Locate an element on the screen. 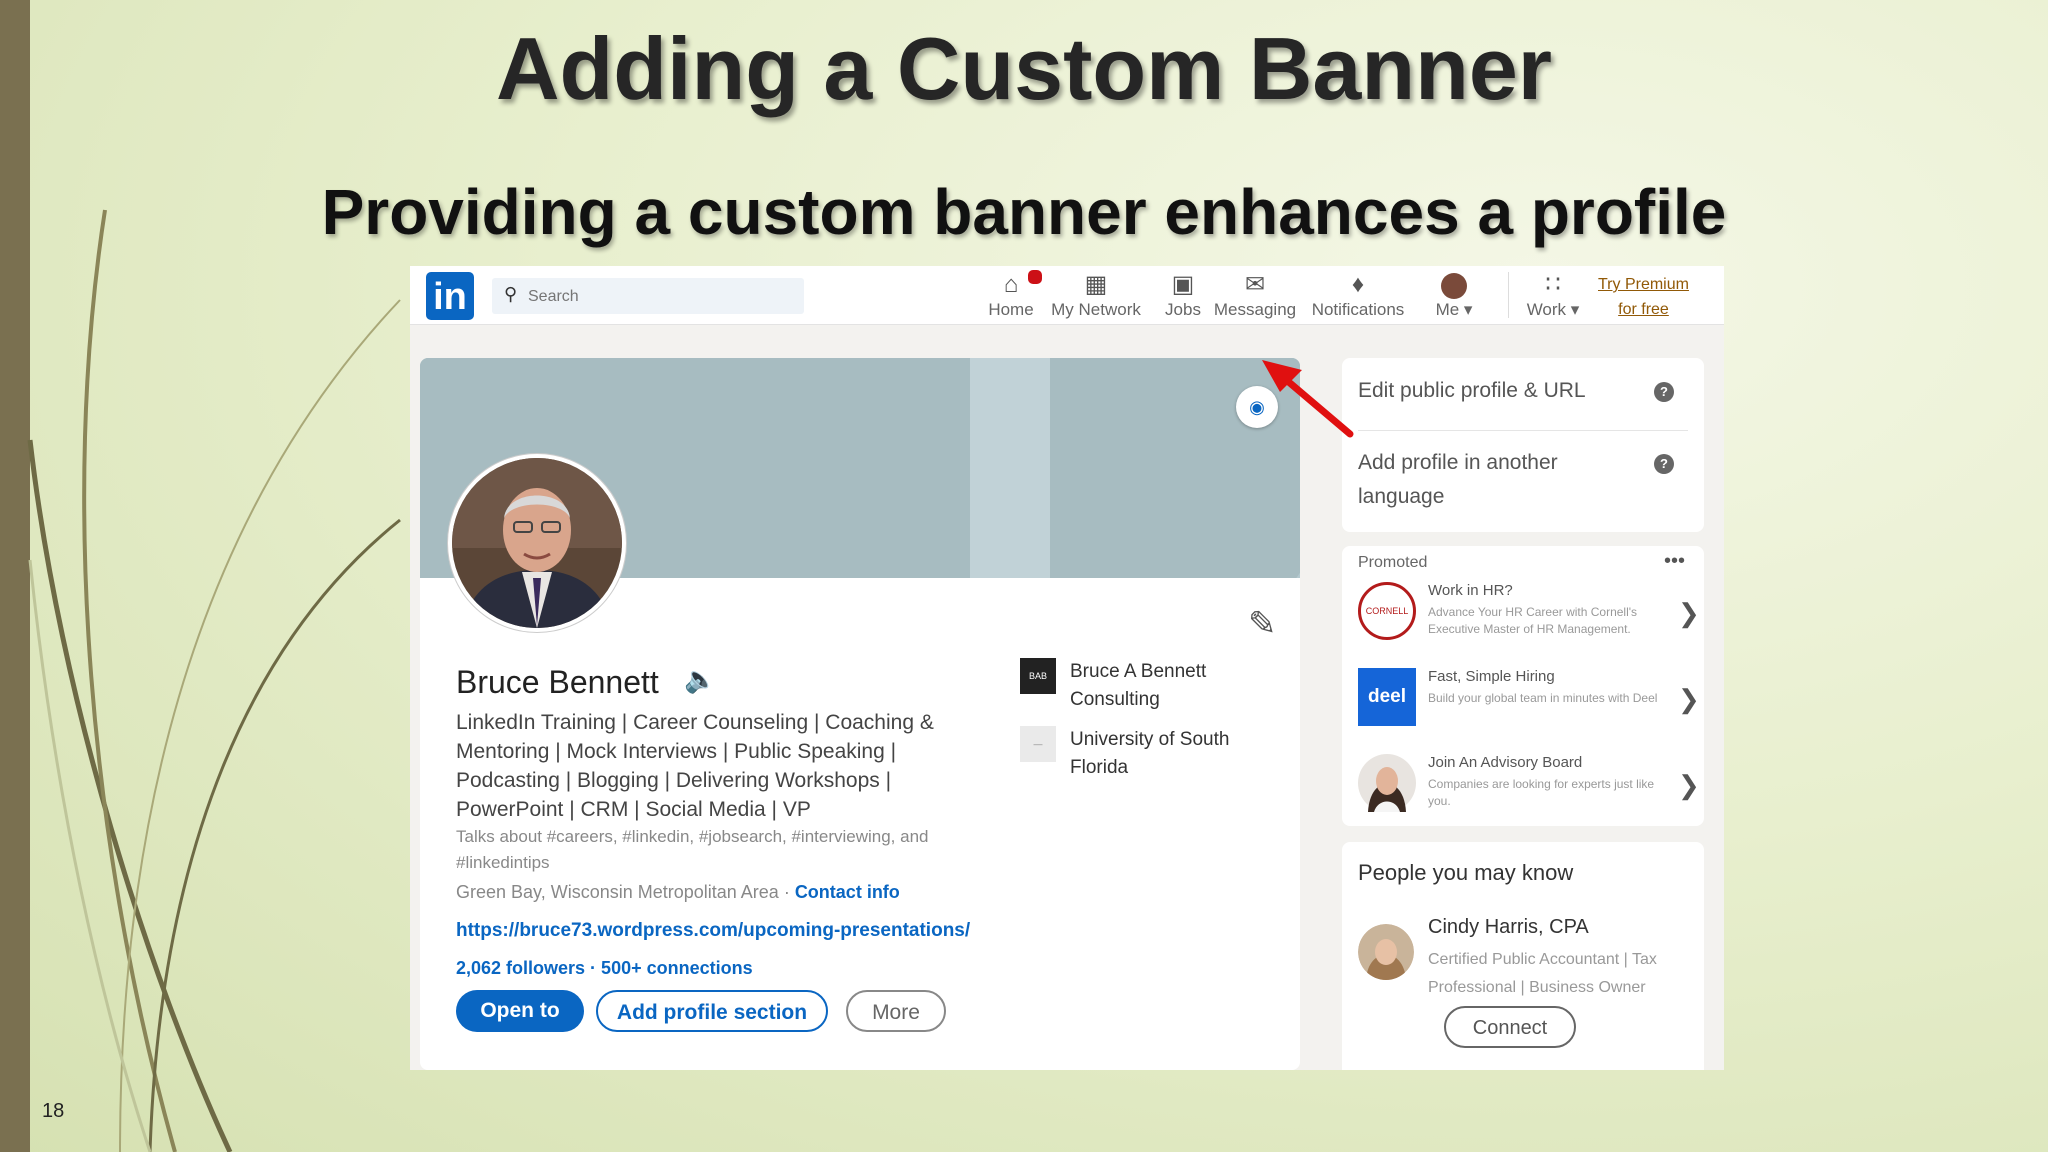  slide-number: 18 is located at coordinates (53, 1111).